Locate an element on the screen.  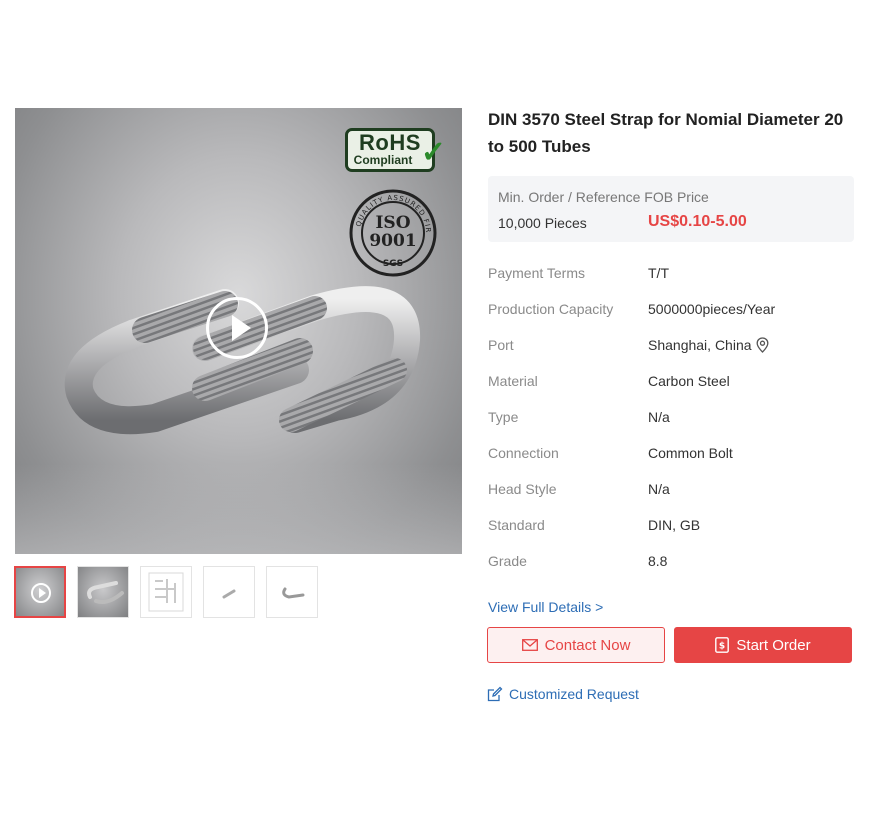
start-order-button: $ Start Order is located at coordinates (763, 645).